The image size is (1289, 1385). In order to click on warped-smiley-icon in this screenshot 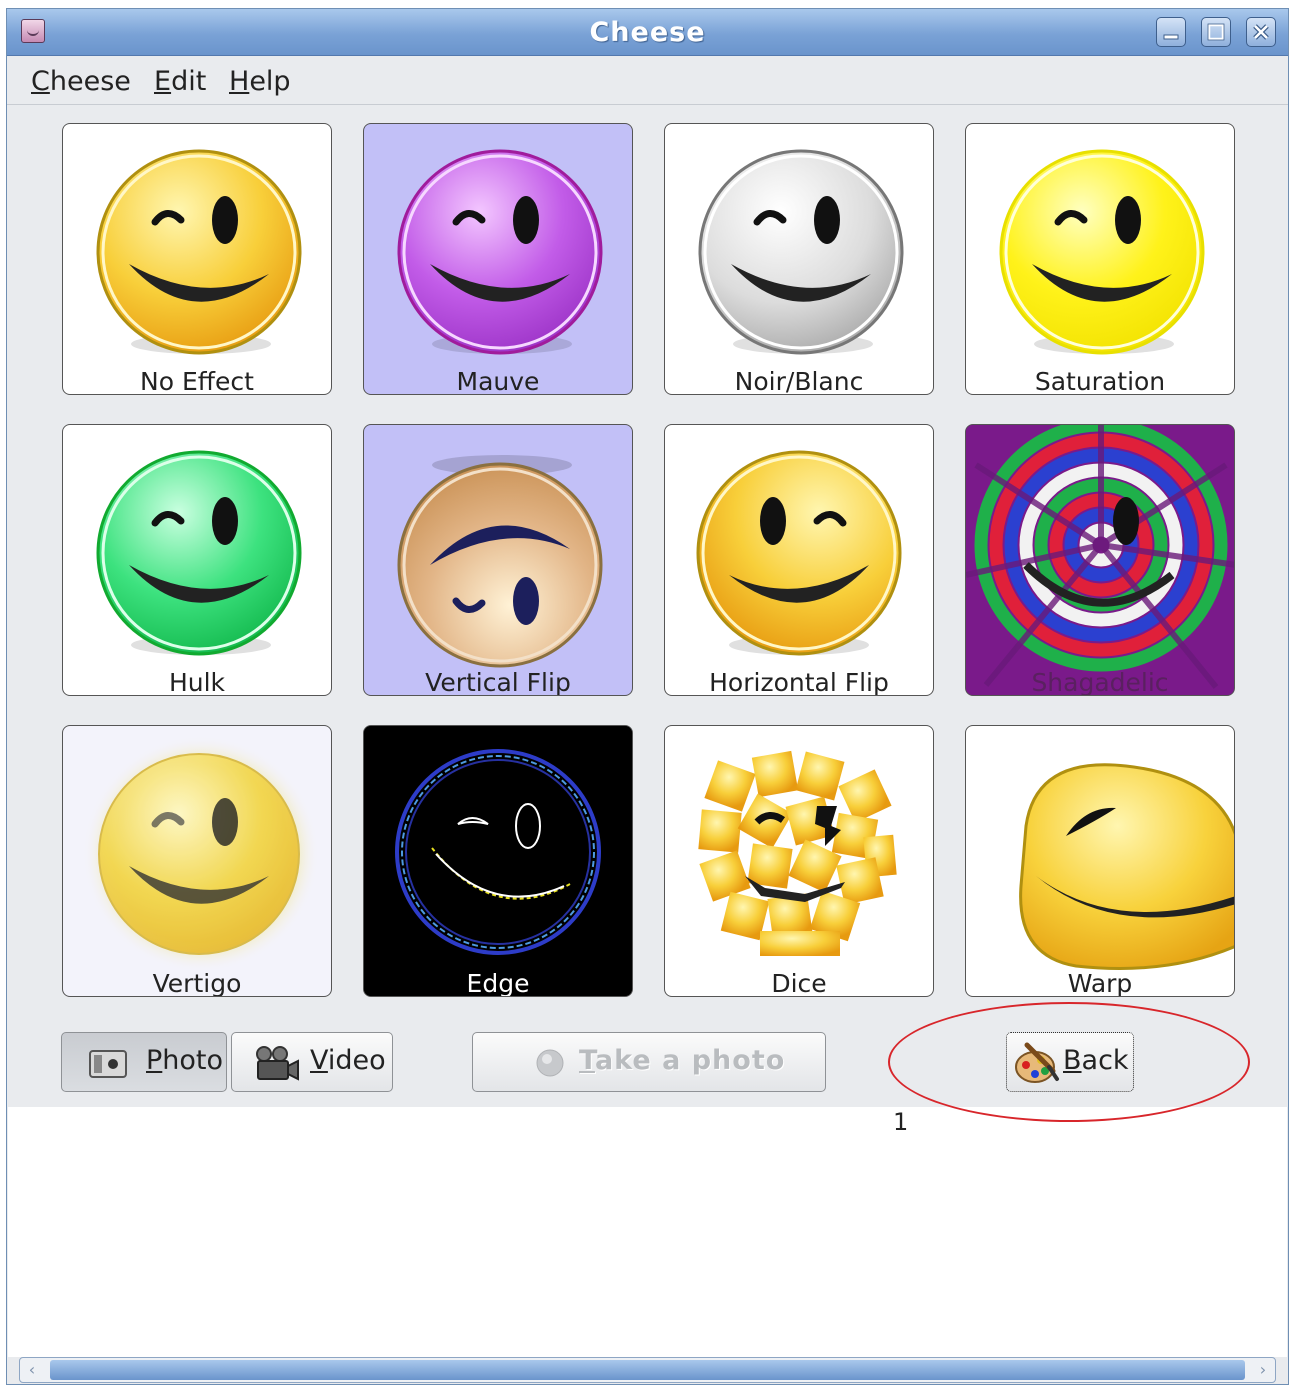, I will do `click(1126, 866)`.